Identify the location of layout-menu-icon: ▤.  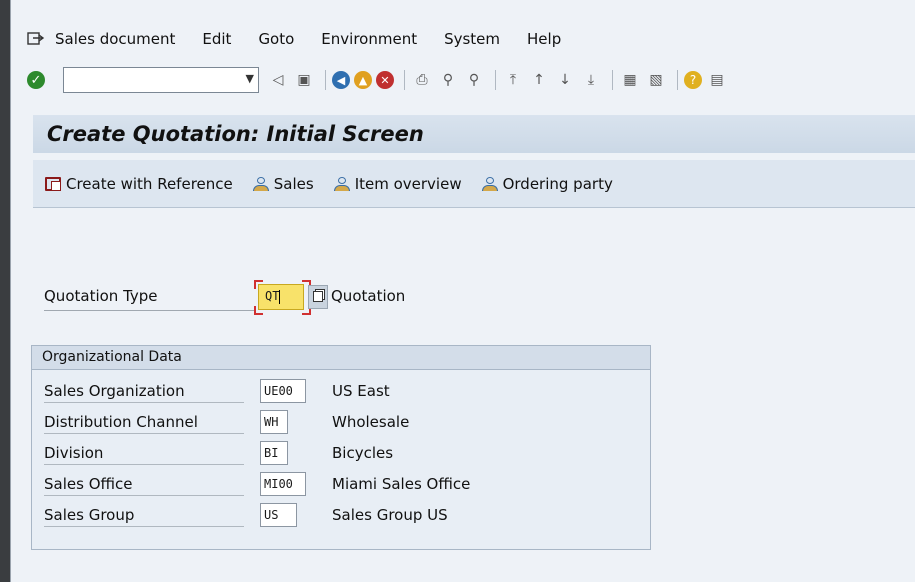
(717, 80).